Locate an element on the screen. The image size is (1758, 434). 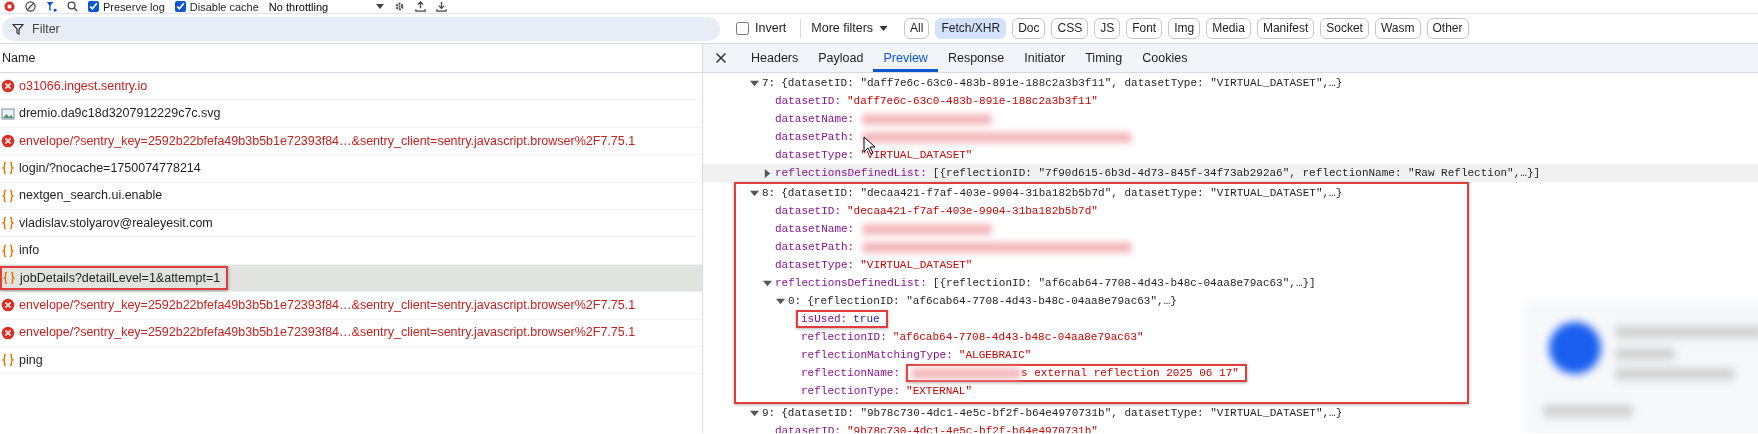
type-filter-button: Other is located at coordinates (1447, 28).